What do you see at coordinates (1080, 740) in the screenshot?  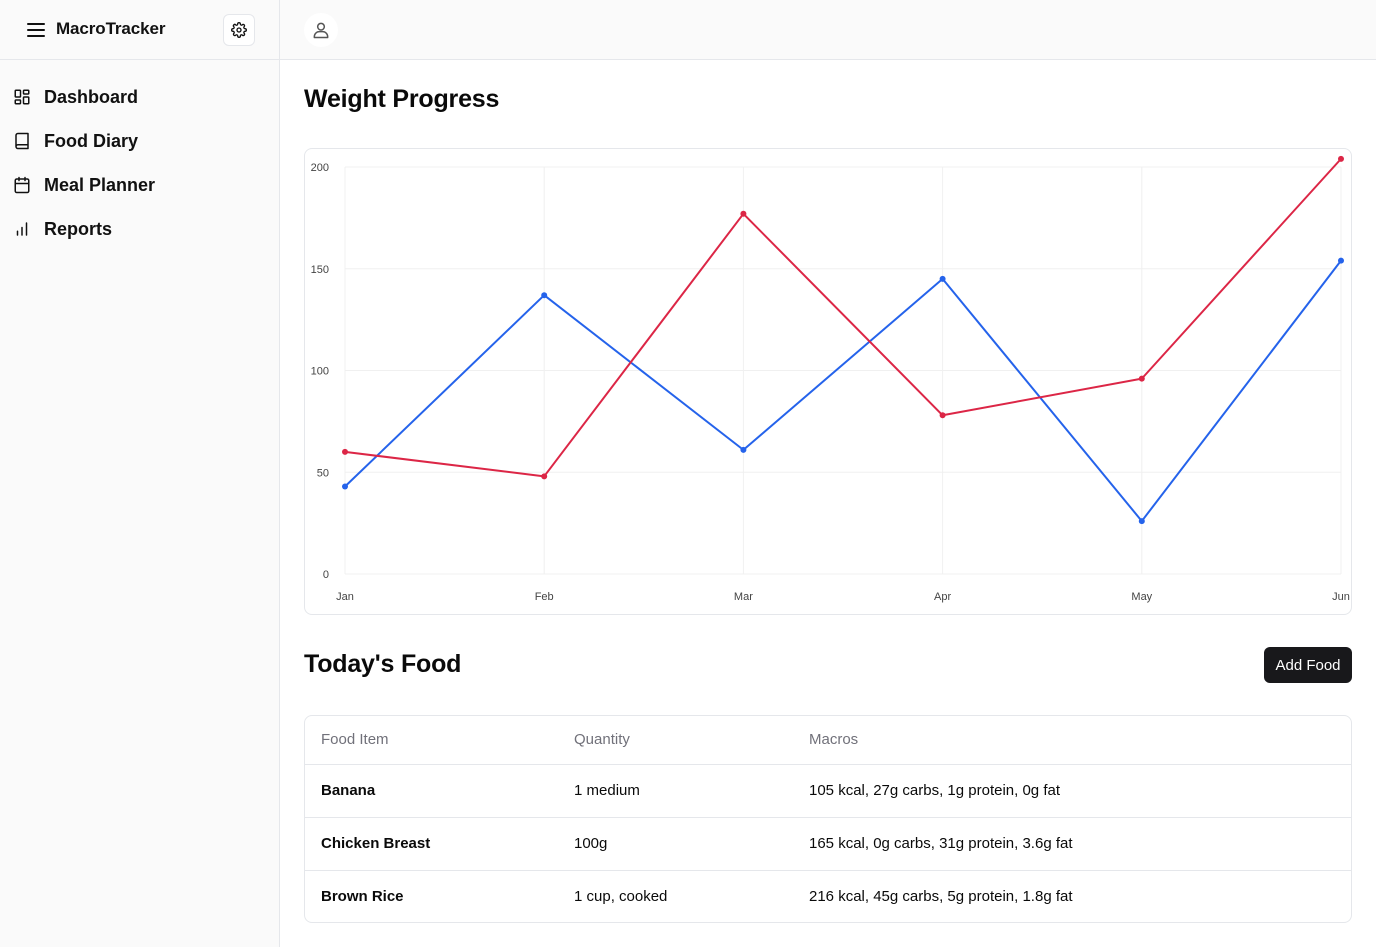 I see `column-header-macros: Macros` at bounding box center [1080, 740].